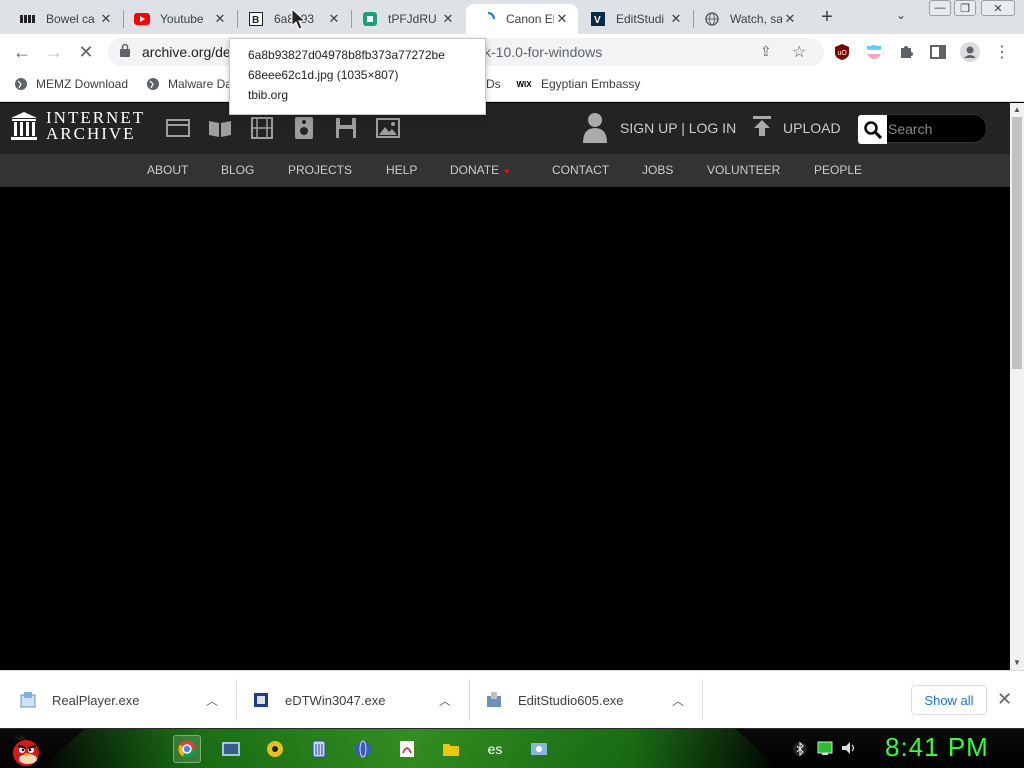  What do you see at coordinates (256, 19) in the screenshot?
I see `b-icon: B` at bounding box center [256, 19].